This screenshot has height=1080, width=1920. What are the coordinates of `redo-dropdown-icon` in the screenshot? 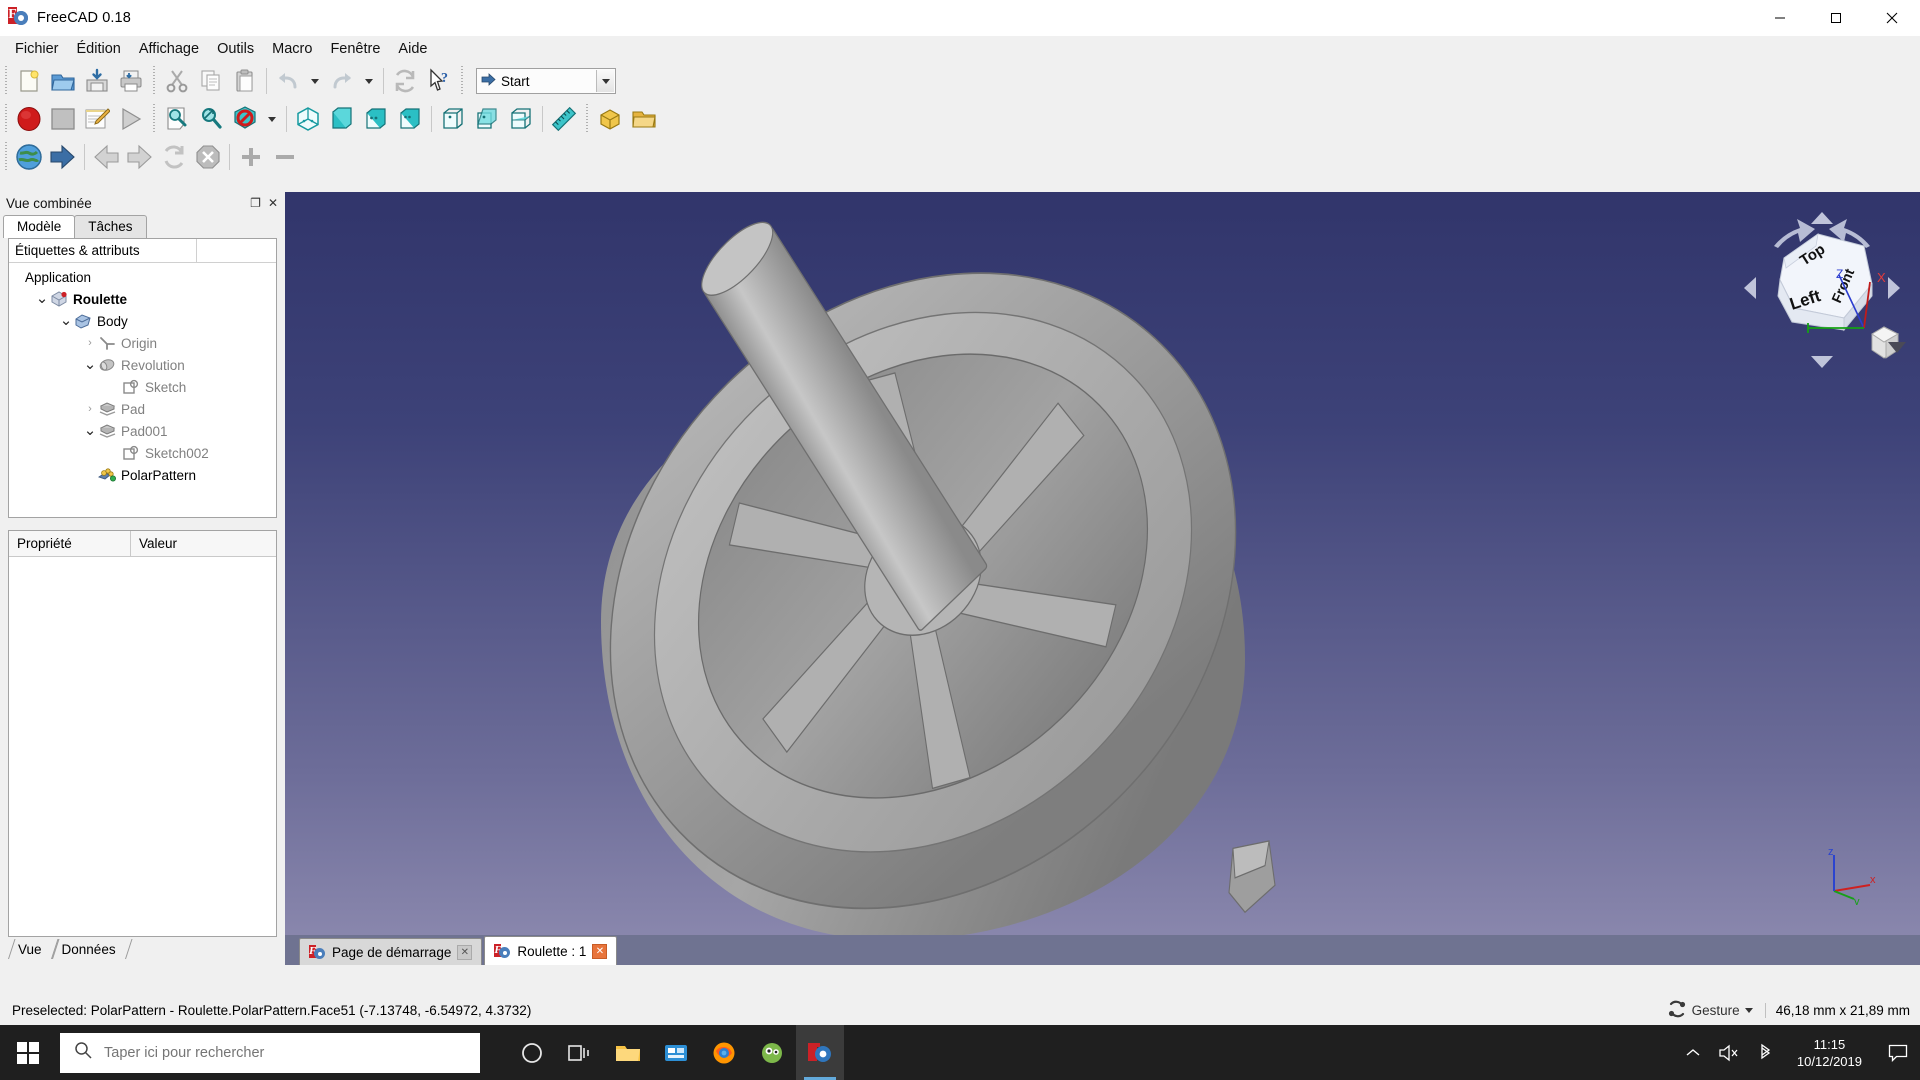 It's located at (369, 81).